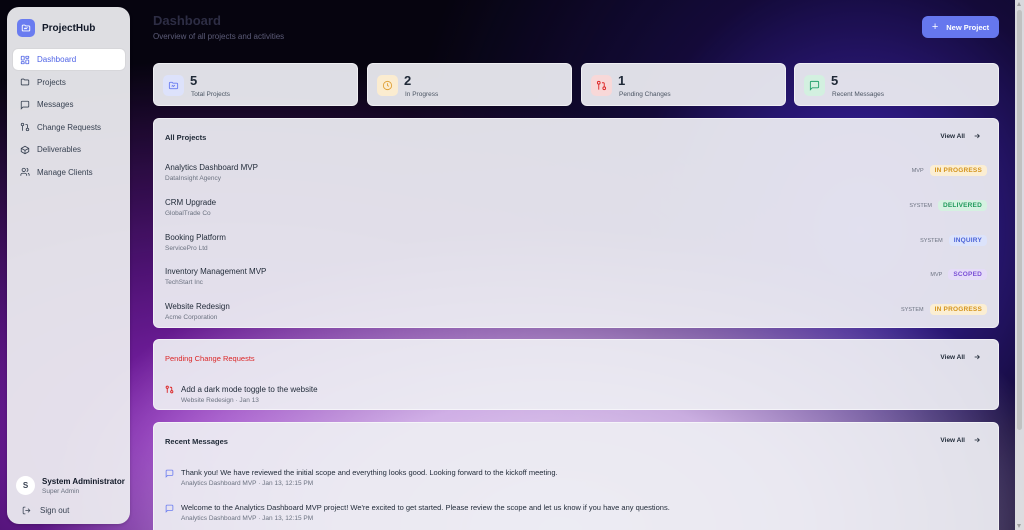 This screenshot has height=530, width=1024. What do you see at coordinates (186, 248) in the screenshot?
I see `project-client: ServicePro Ltd` at bounding box center [186, 248].